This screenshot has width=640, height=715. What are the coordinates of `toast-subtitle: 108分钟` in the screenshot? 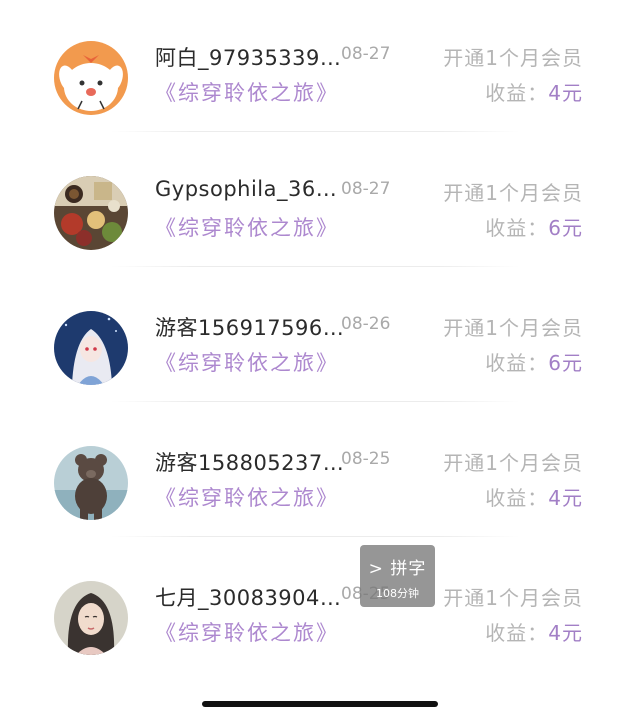 It's located at (397, 593).